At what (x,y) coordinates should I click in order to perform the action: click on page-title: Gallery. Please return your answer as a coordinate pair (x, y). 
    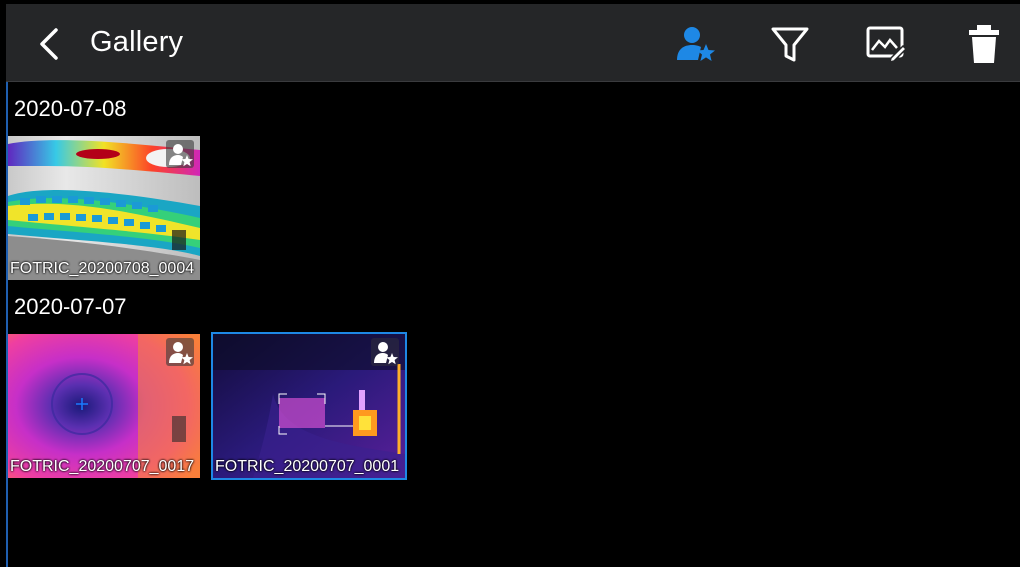
    Looking at the image, I should click on (137, 42).